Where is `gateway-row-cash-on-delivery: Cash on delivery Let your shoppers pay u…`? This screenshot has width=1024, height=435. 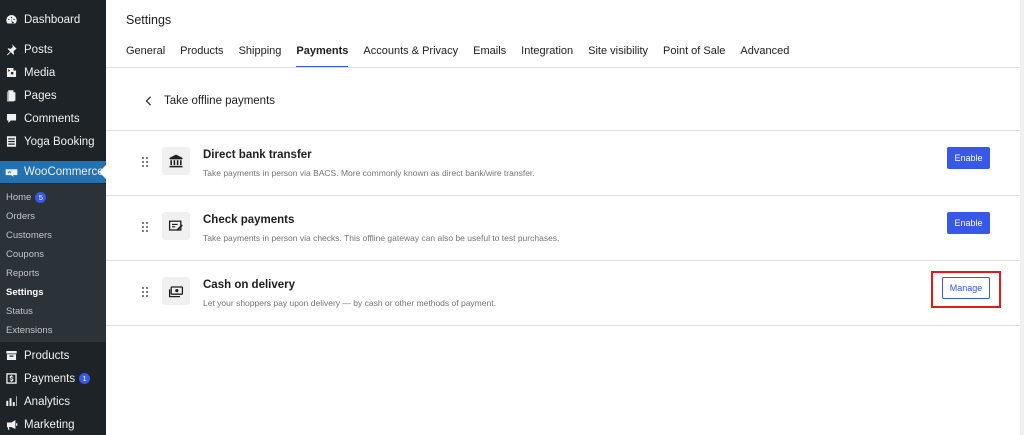
gateway-row-cash-on-delivery: Cash on delivery Let your shoppers pay u… is located at coordinates (565, 293).